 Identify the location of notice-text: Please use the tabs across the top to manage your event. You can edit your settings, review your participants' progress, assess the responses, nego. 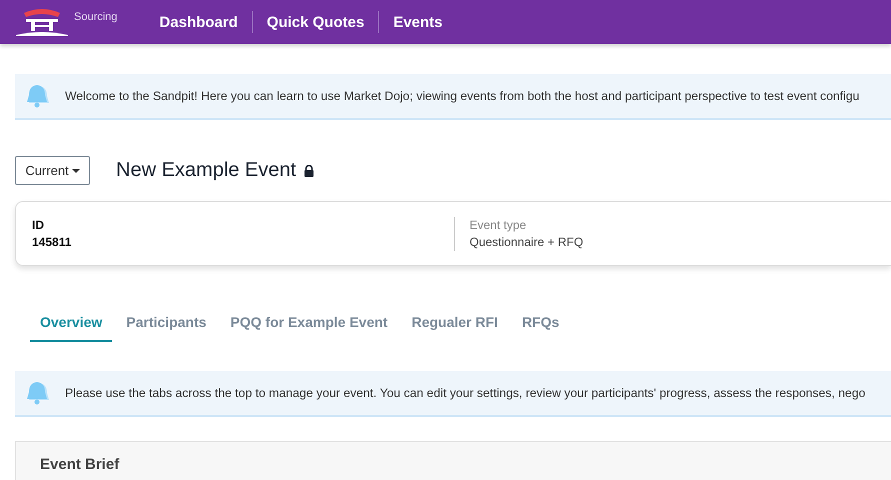
(465, 393).